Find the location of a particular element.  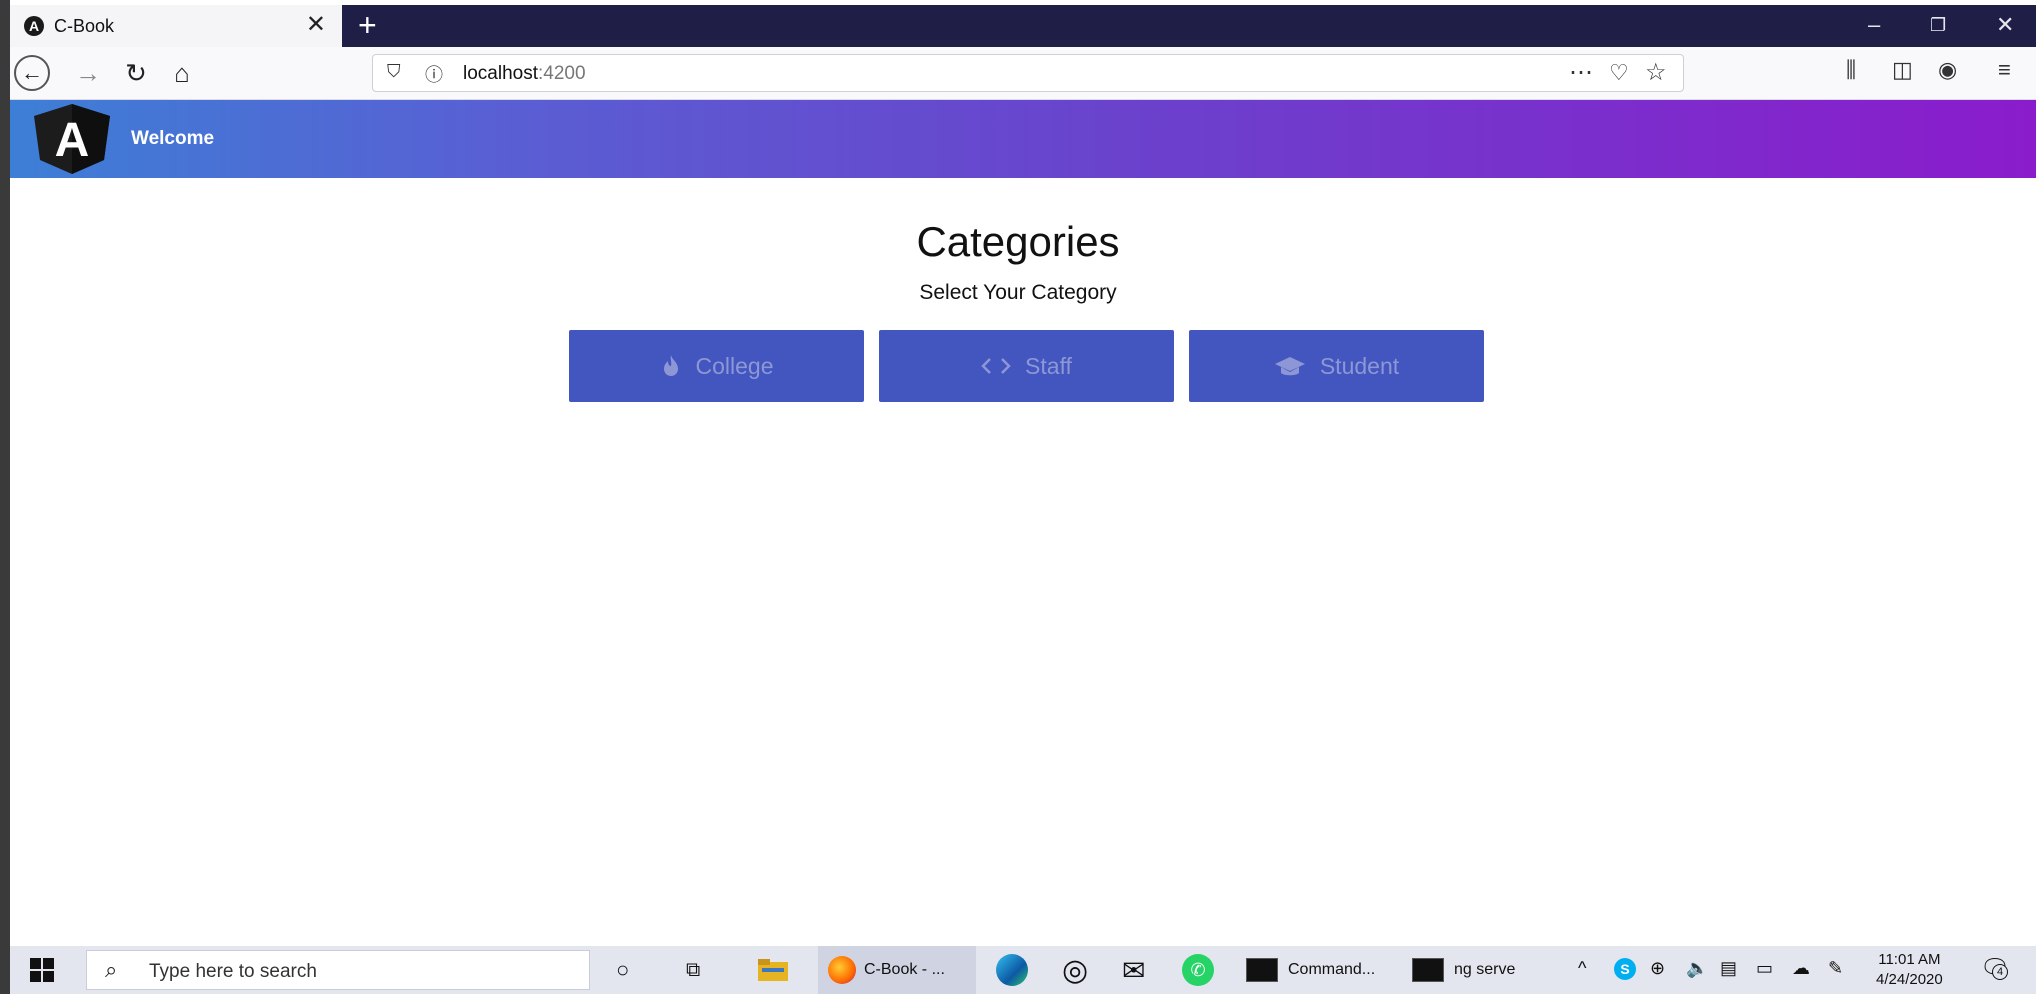

tracking-shield-icon: ⛉ is located at coordinates (394, 71).